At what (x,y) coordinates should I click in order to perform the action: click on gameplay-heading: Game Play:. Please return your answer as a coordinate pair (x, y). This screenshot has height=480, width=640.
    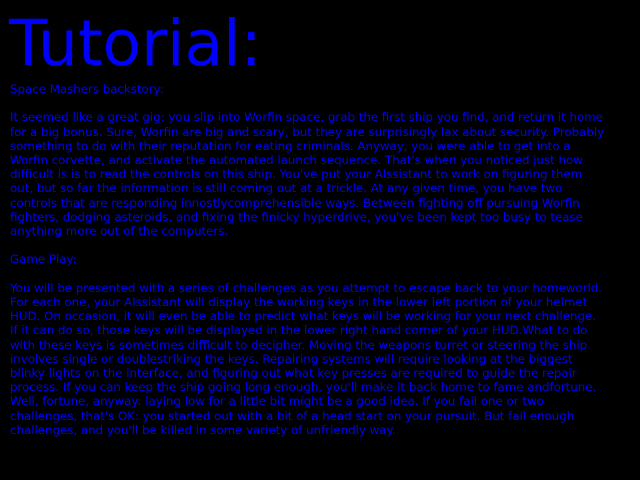
    Looking at the image, I should click on (43, 259).